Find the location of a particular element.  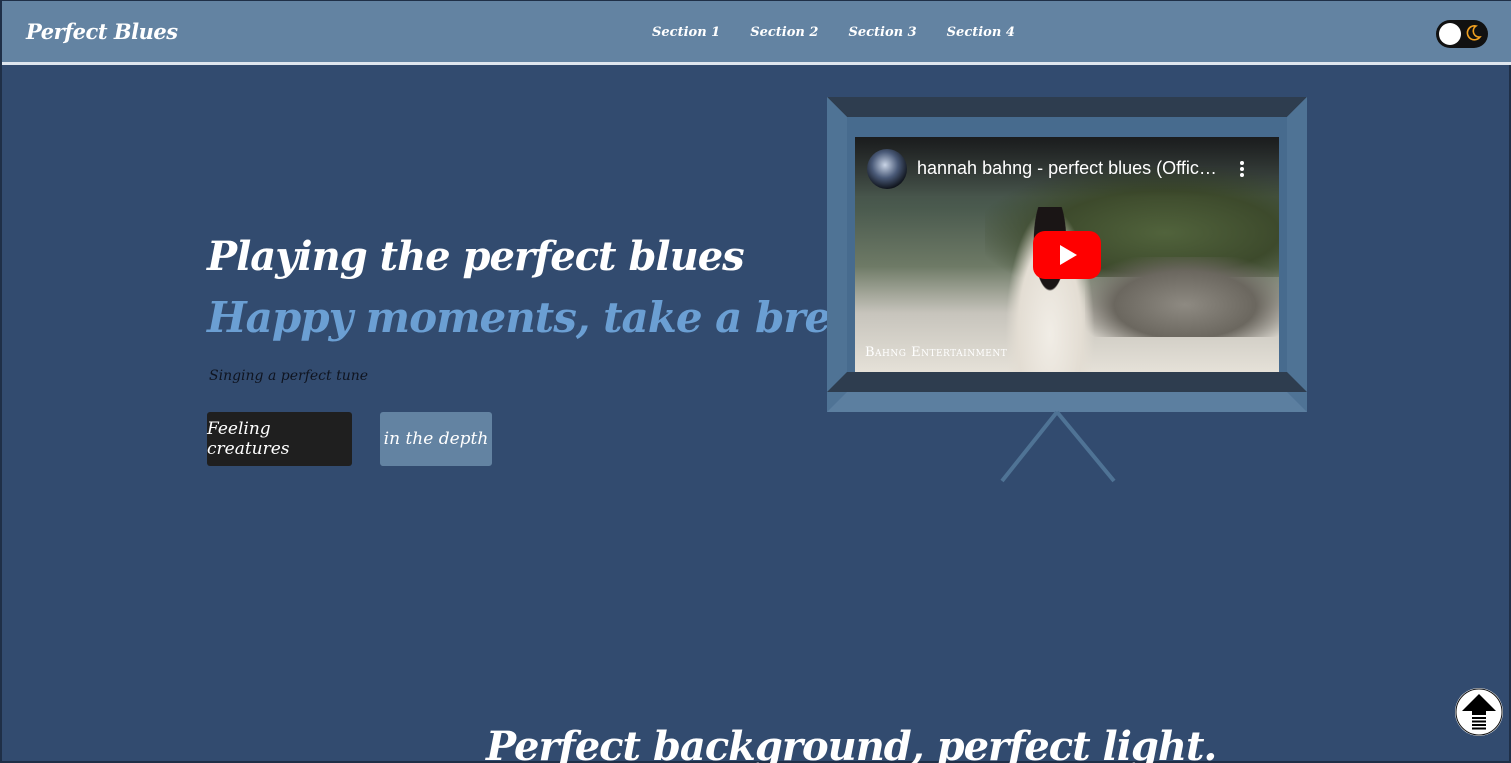

nav-link-section-1: Section 1 is located at coordinates (686, 32).